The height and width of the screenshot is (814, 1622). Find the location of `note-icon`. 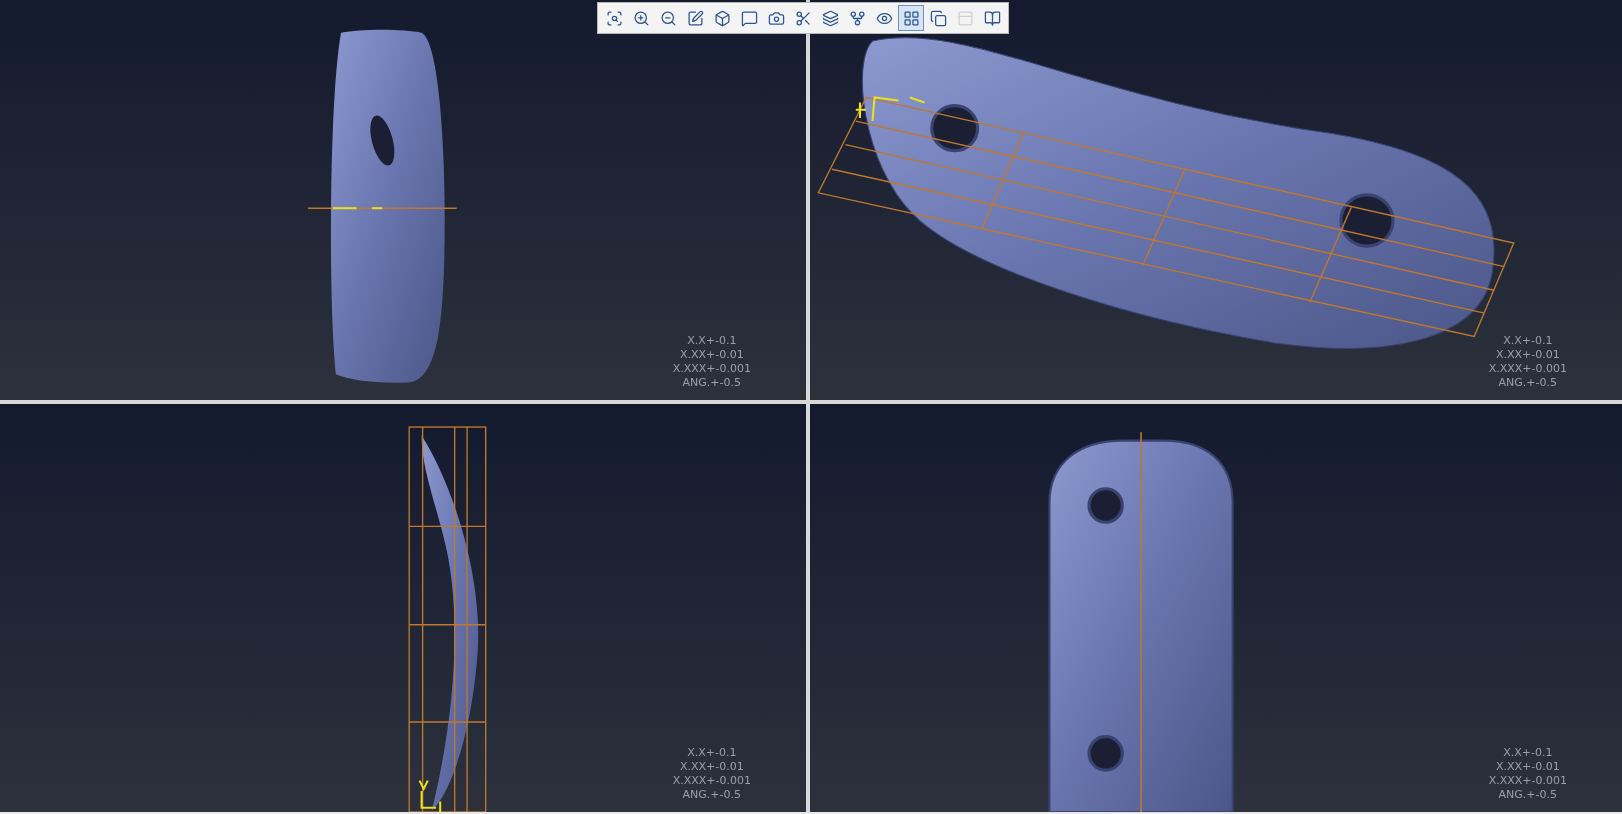

note-icon is located at coordinates (749, 18).